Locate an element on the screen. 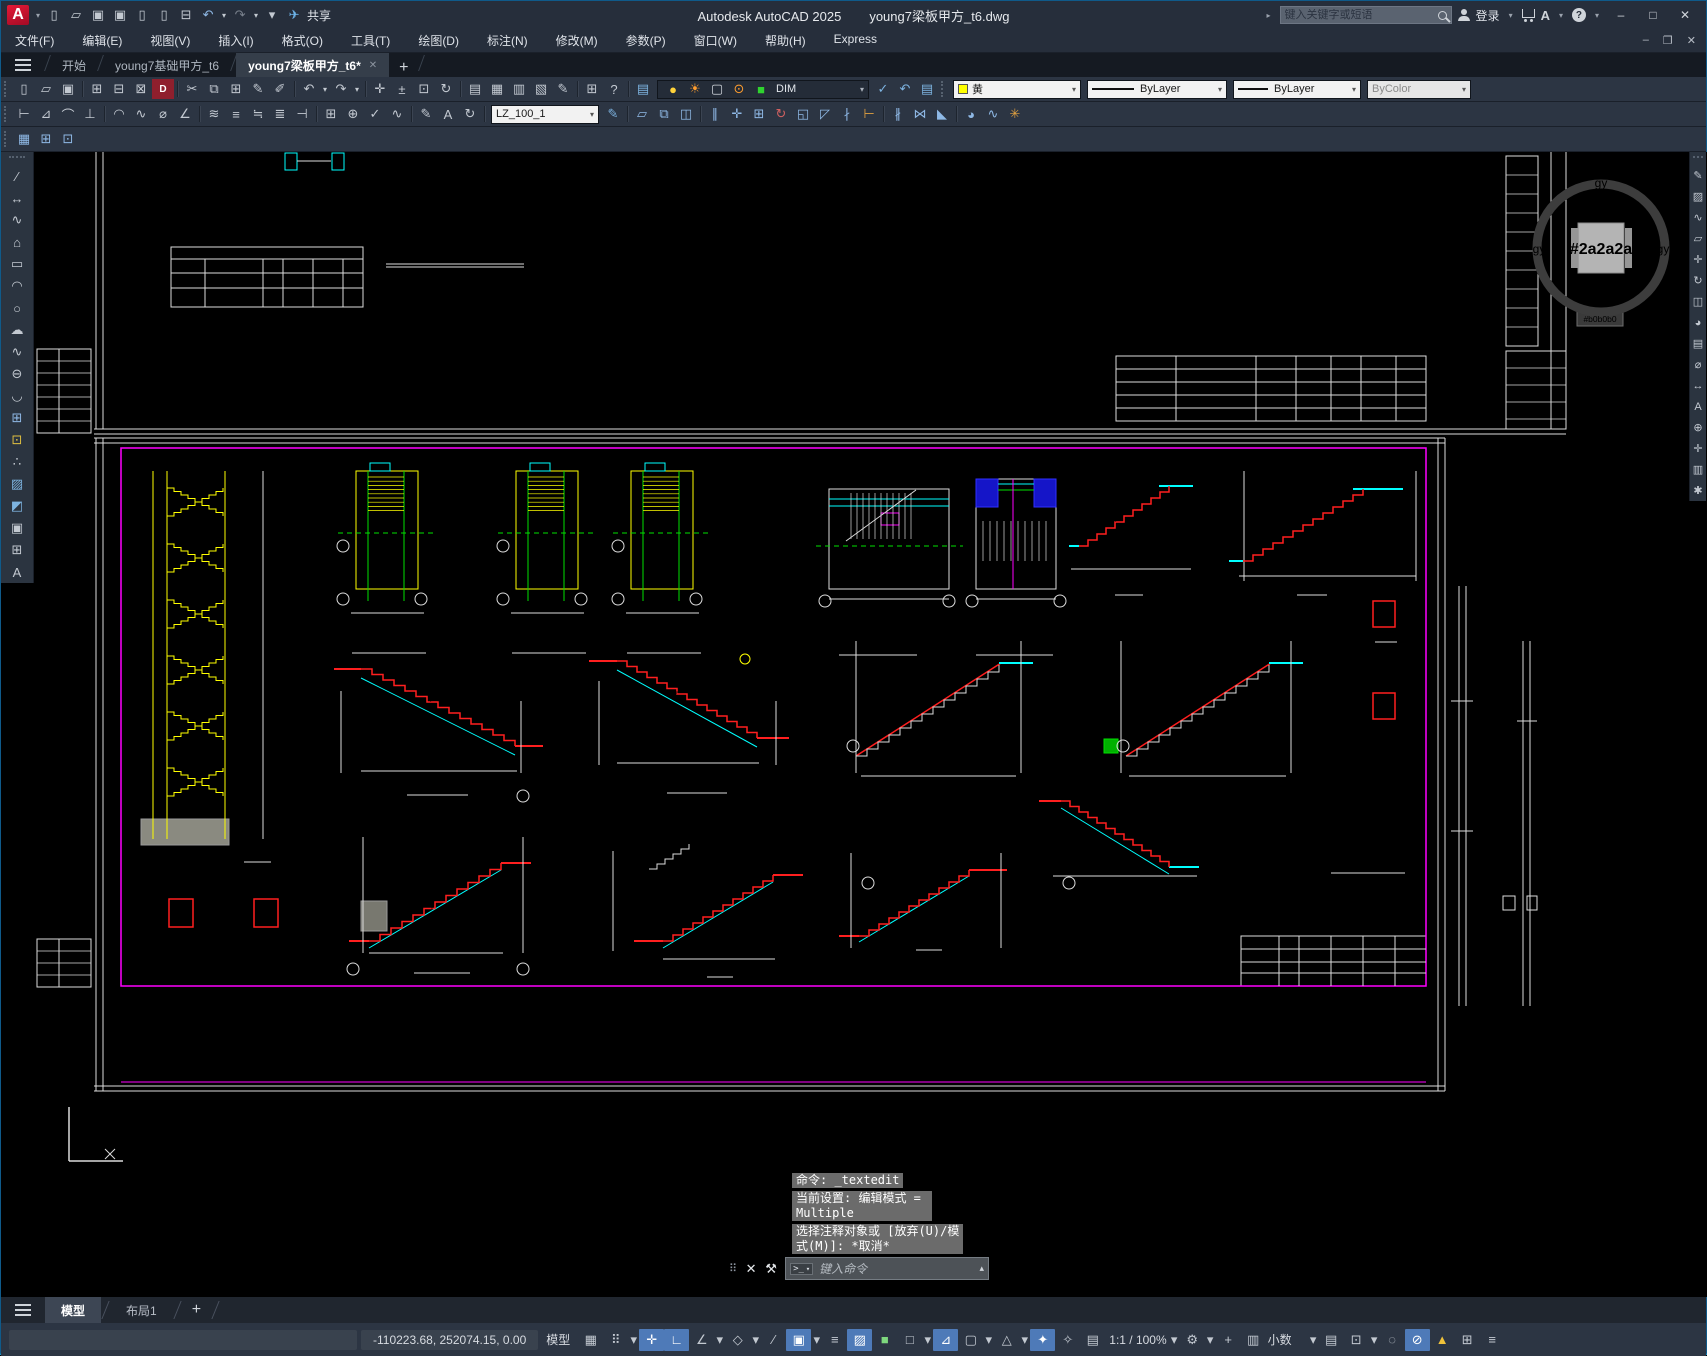 Image resolution: width=1707 pixels, height=1356 pixels. app-store-cart-icon is located at coordinates (1528, 15).